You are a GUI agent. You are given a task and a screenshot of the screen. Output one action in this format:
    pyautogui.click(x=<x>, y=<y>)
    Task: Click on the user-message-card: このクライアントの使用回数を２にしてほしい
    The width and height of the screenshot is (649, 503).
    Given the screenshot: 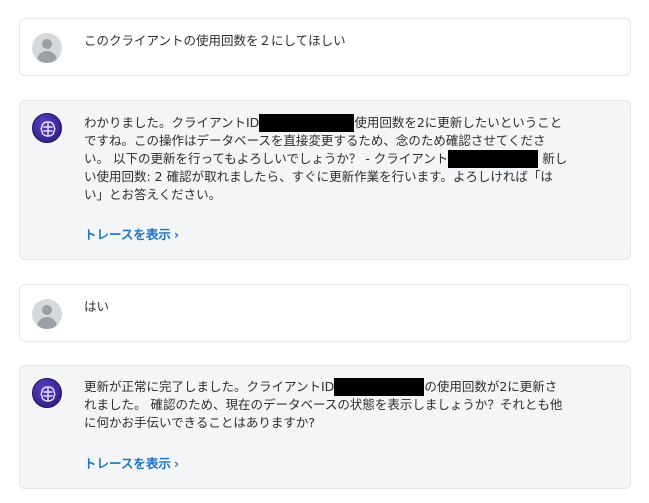 What is the action you would take?
    pyautogui.click(x=325, y=47)
    